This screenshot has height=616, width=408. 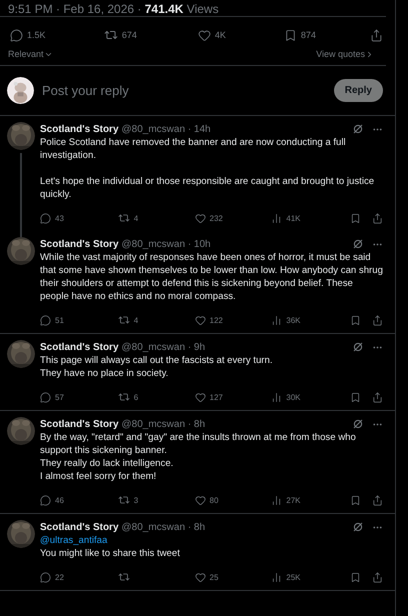 What do you see at coordinates (211, 540) in the screenshot?
I see `mention-link: @ultras_antifaa` at bounding box center [211, 540].